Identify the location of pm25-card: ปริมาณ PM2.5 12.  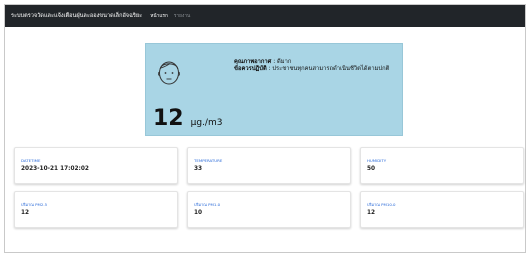
(96, 209).